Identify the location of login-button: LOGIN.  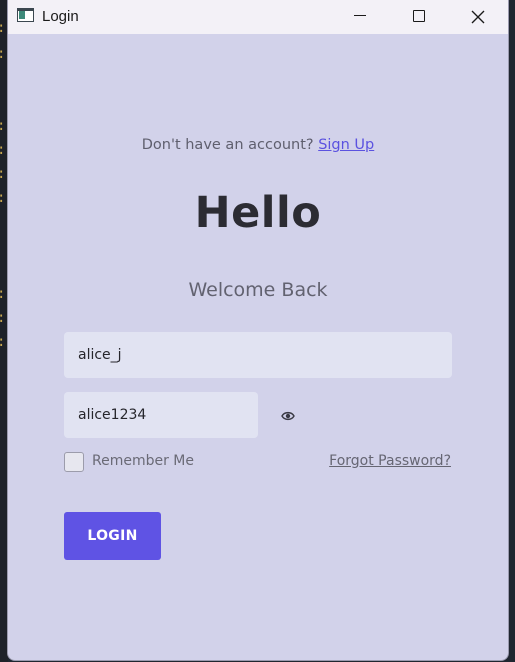
(112, 536).